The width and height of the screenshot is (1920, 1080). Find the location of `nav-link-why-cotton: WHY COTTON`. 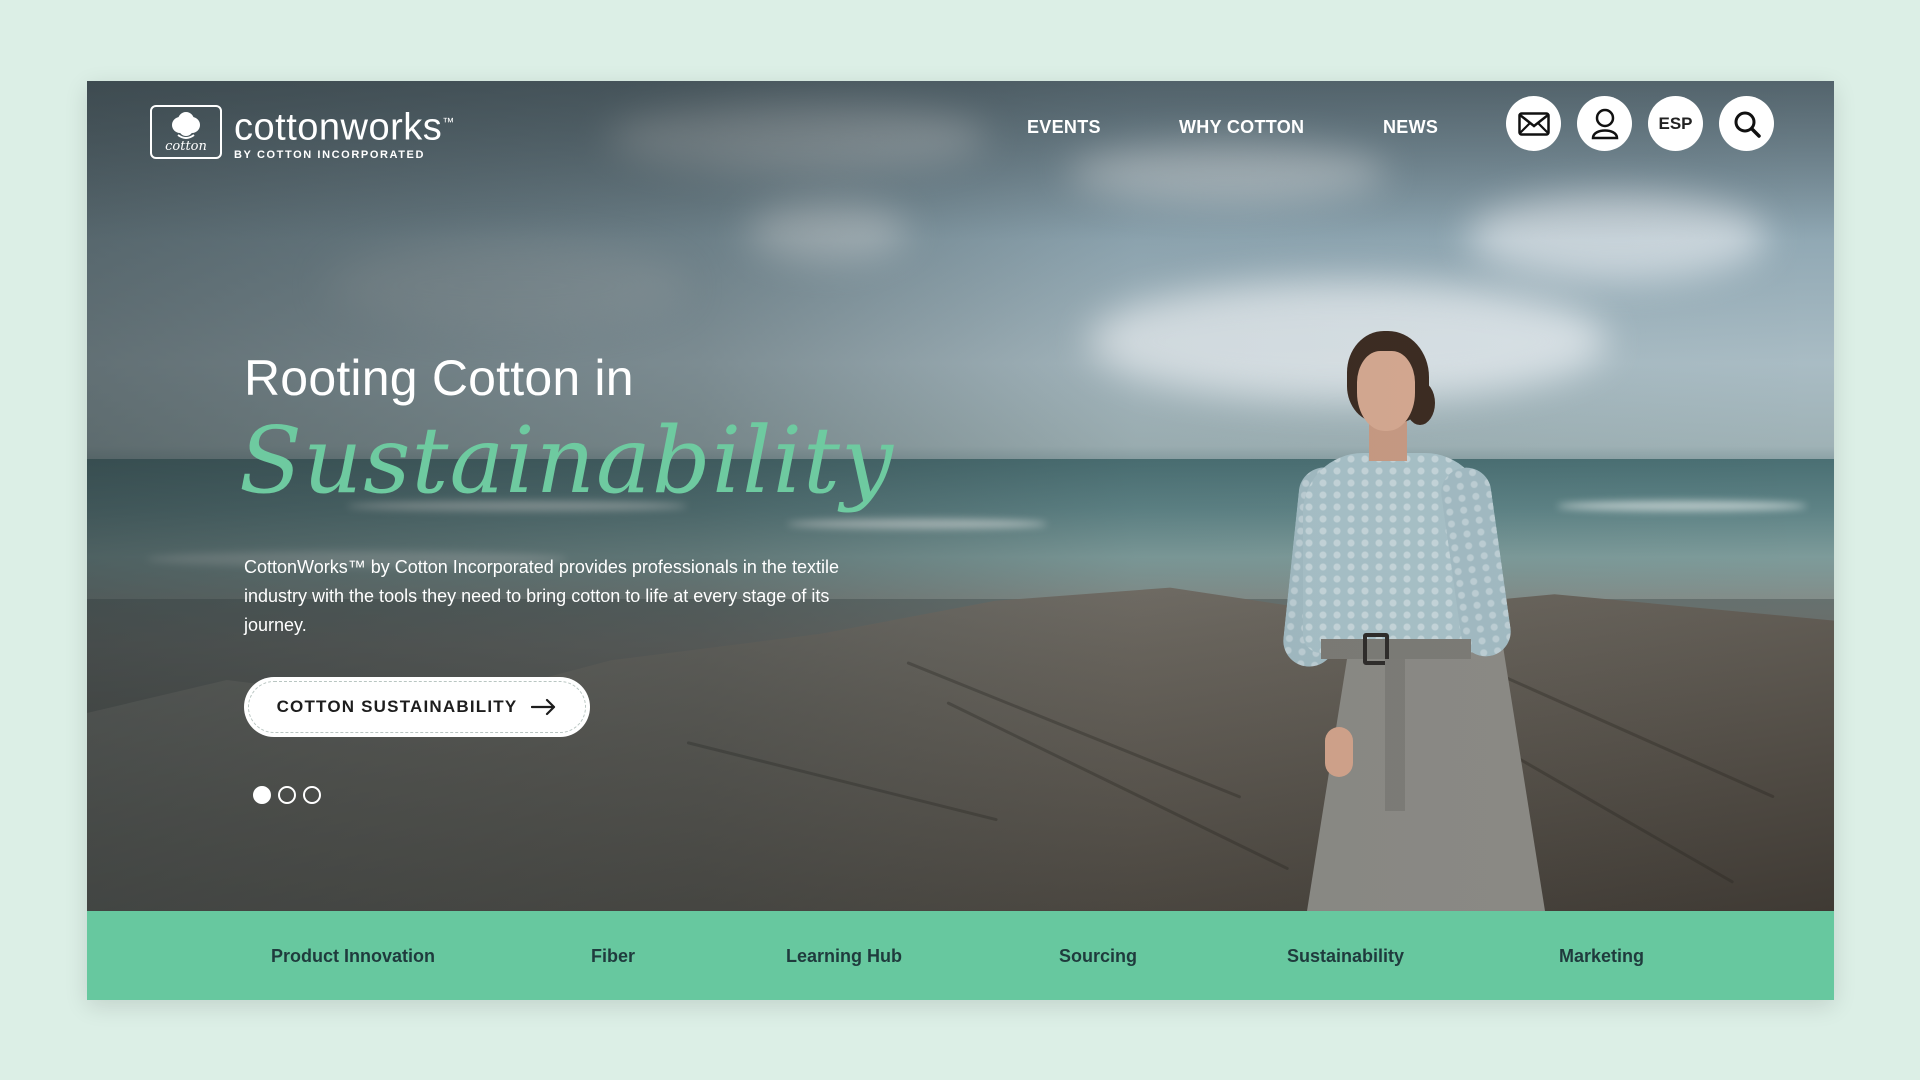

nav-link-why-cotton: WHY COTTON is located at coordinates (1241, 127).